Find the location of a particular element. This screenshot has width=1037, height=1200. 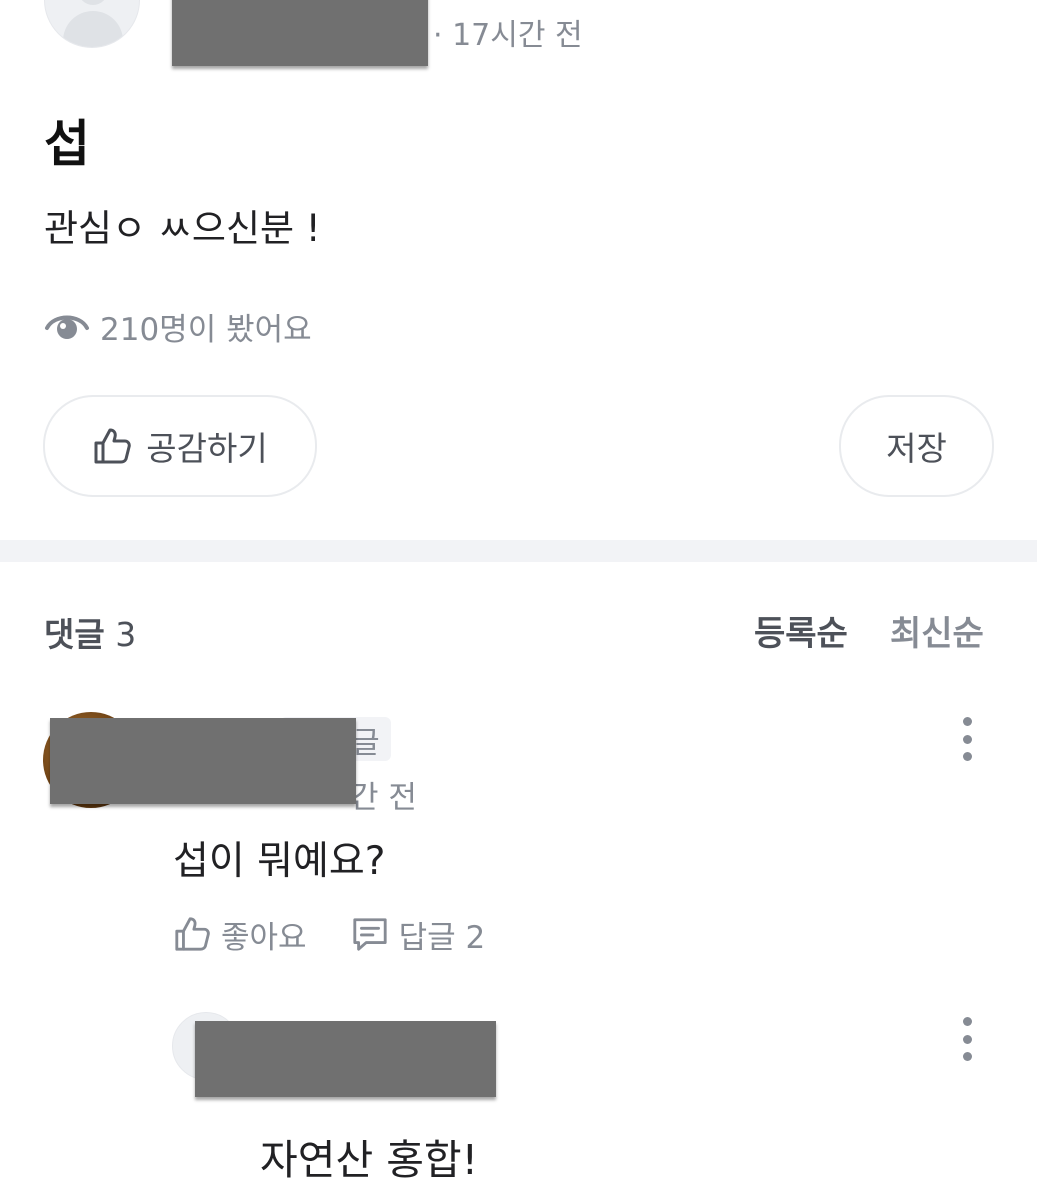

comment-reply-button: 답글 2 is located at coordinates (418, 934).